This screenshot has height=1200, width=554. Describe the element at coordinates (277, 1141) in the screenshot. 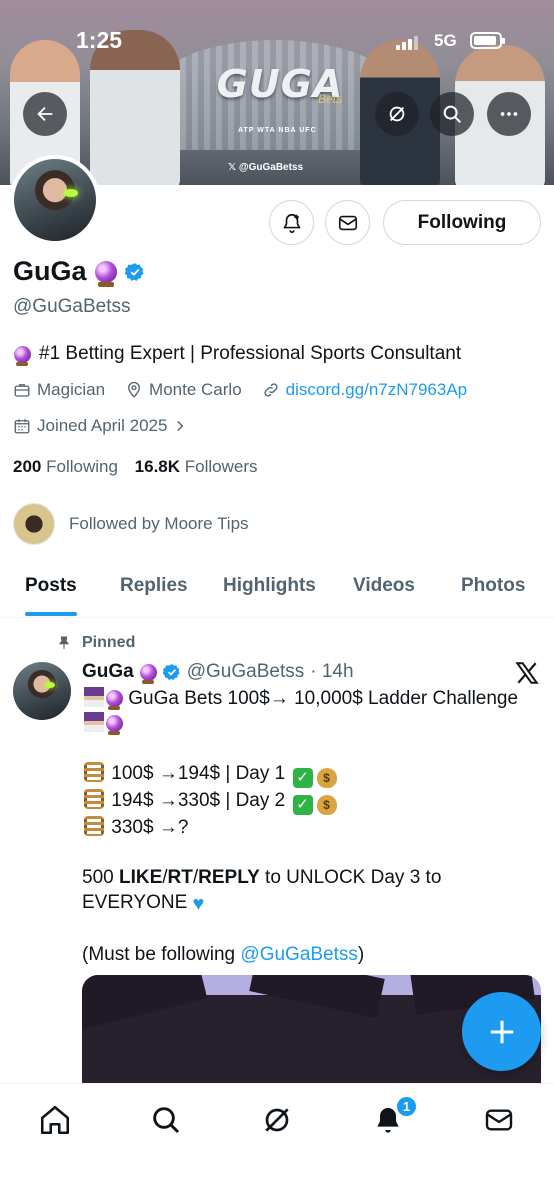

I see `bottom-navigation` at that location.